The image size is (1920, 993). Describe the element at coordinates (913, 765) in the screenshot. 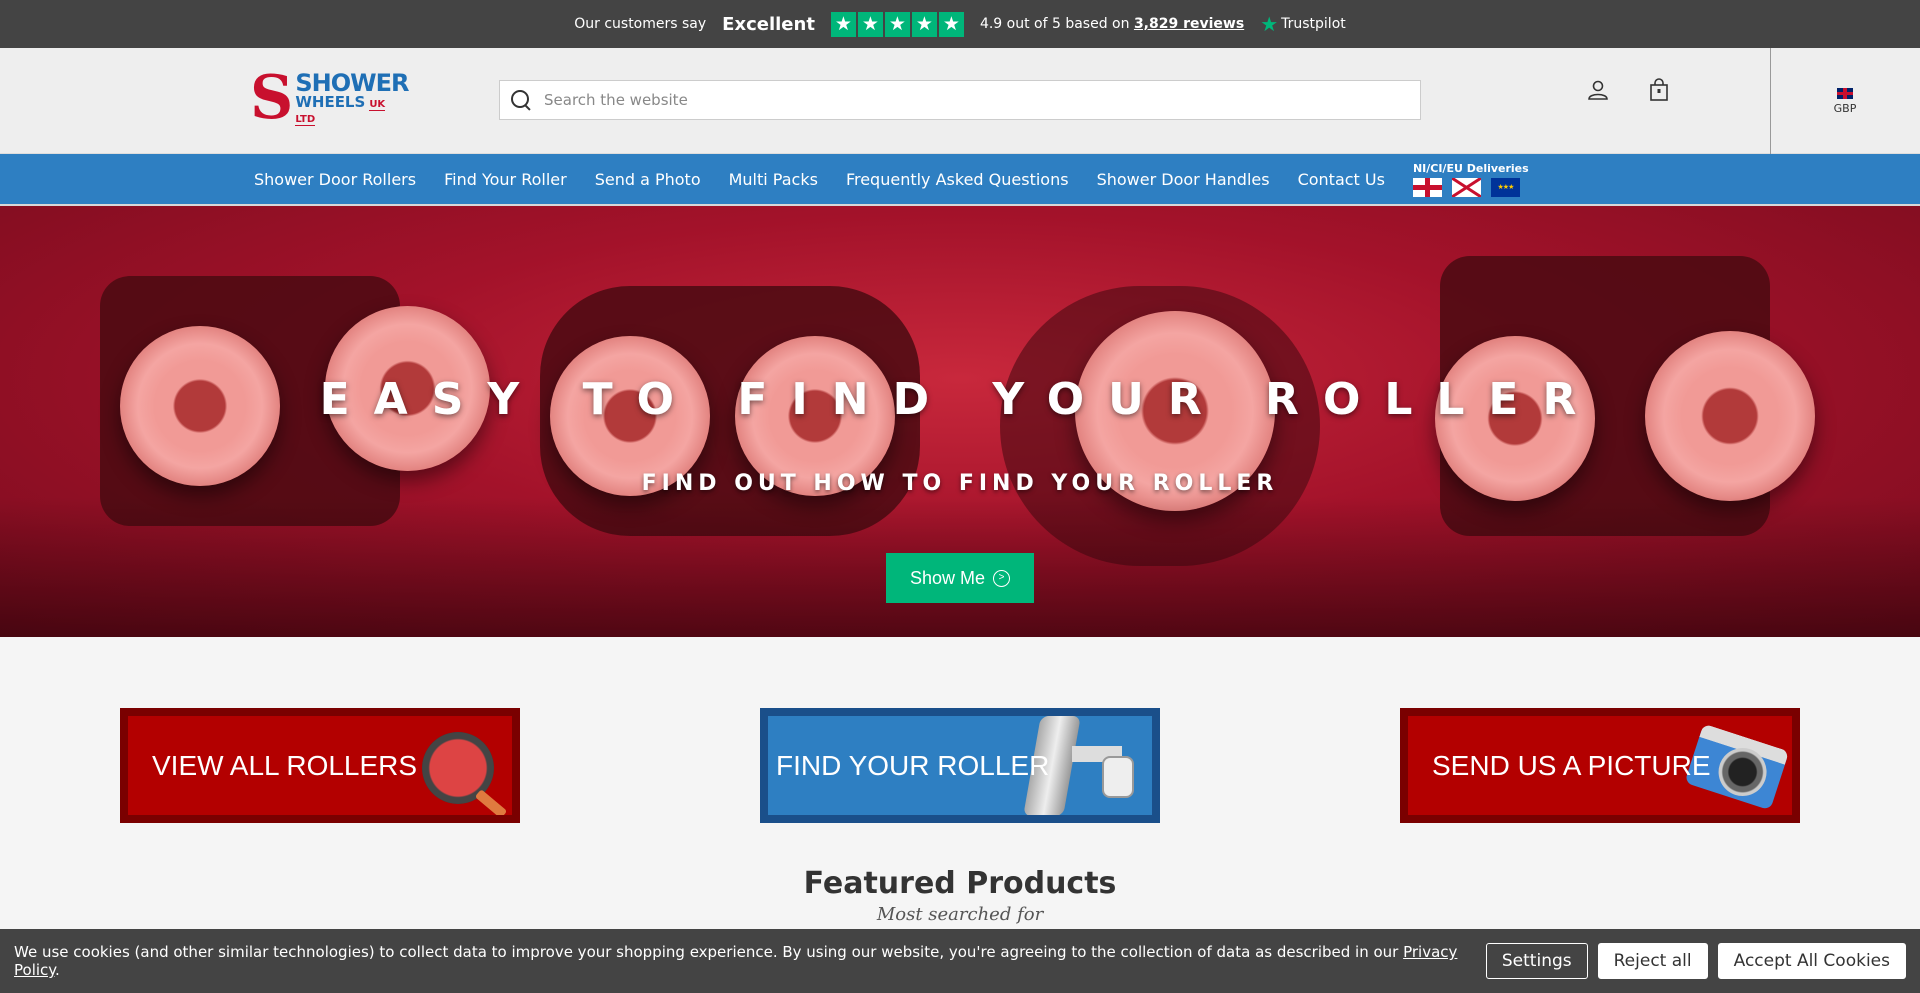

I see `banner-label: FIND YOUR ROLLER` at that location.